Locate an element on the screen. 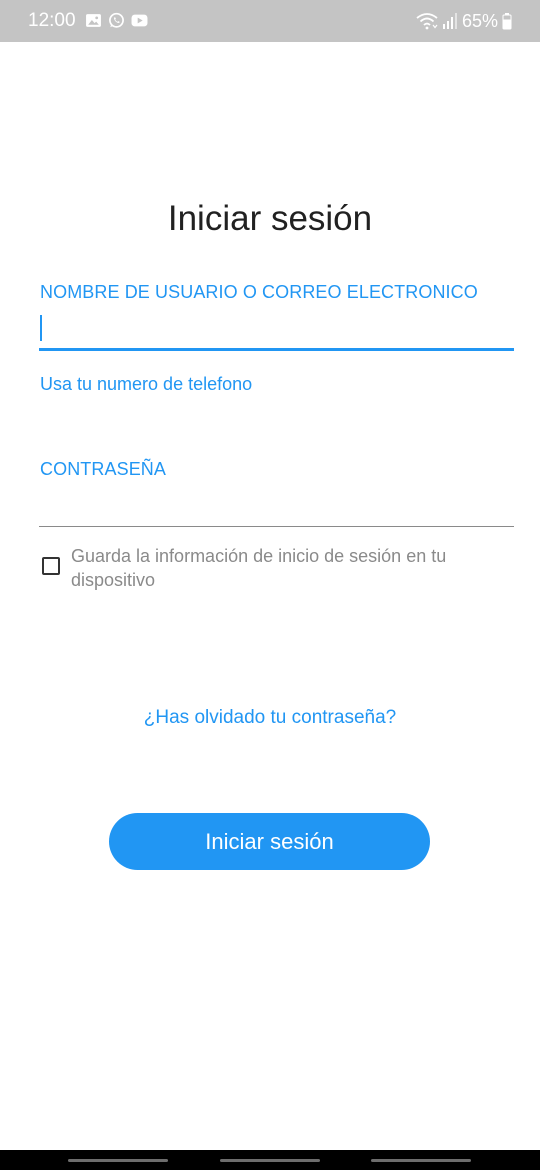 The width and height of the screenshot is (540, 1170). battery-icon is located at coordinates (507, 21).